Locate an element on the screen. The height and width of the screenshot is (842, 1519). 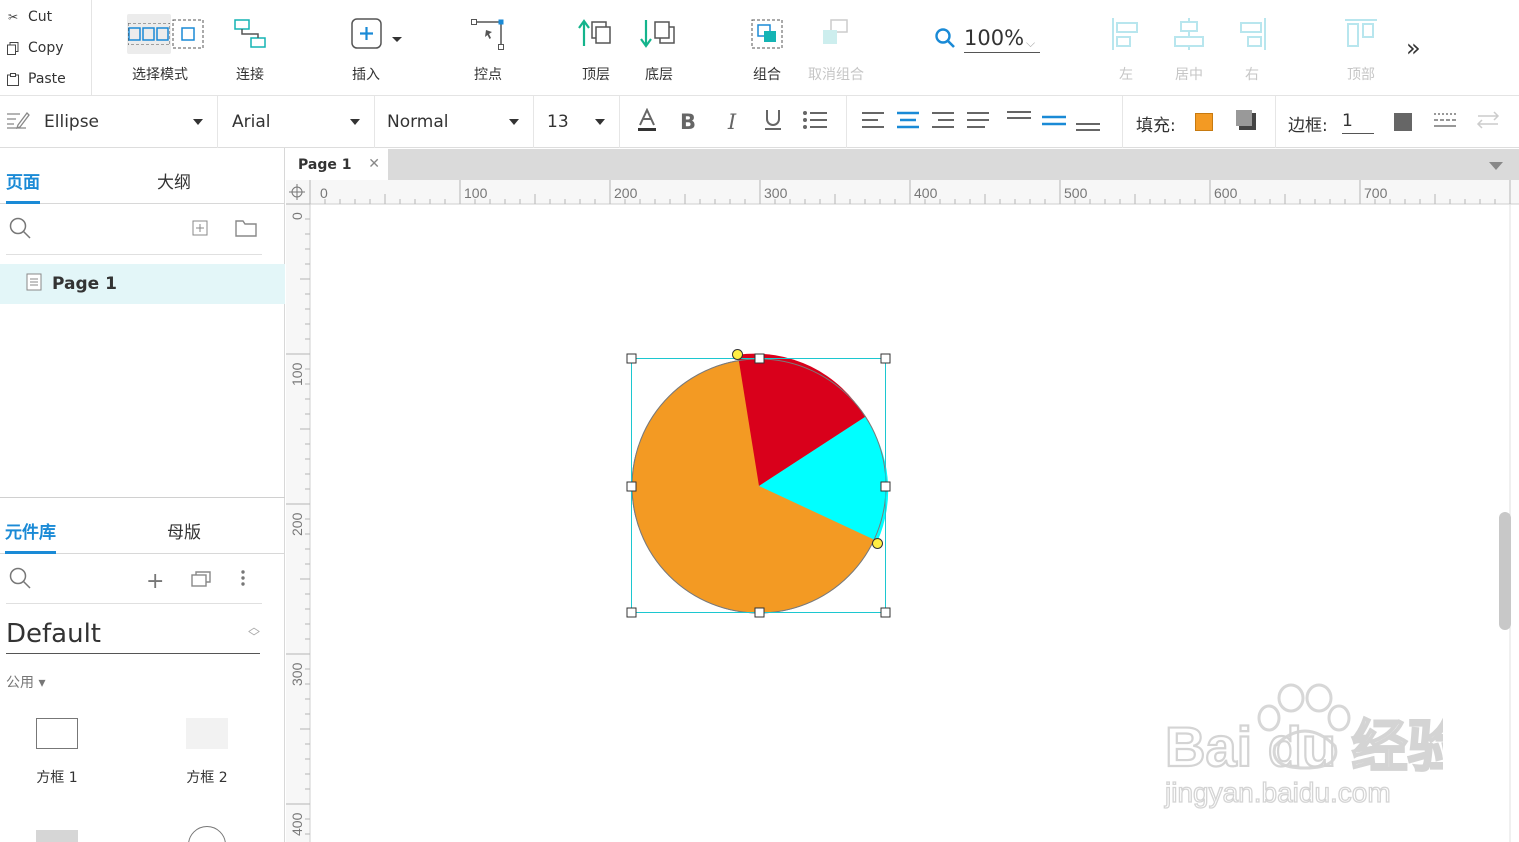
align-top-button: 顶部 is located at coordinates (1361, 49).